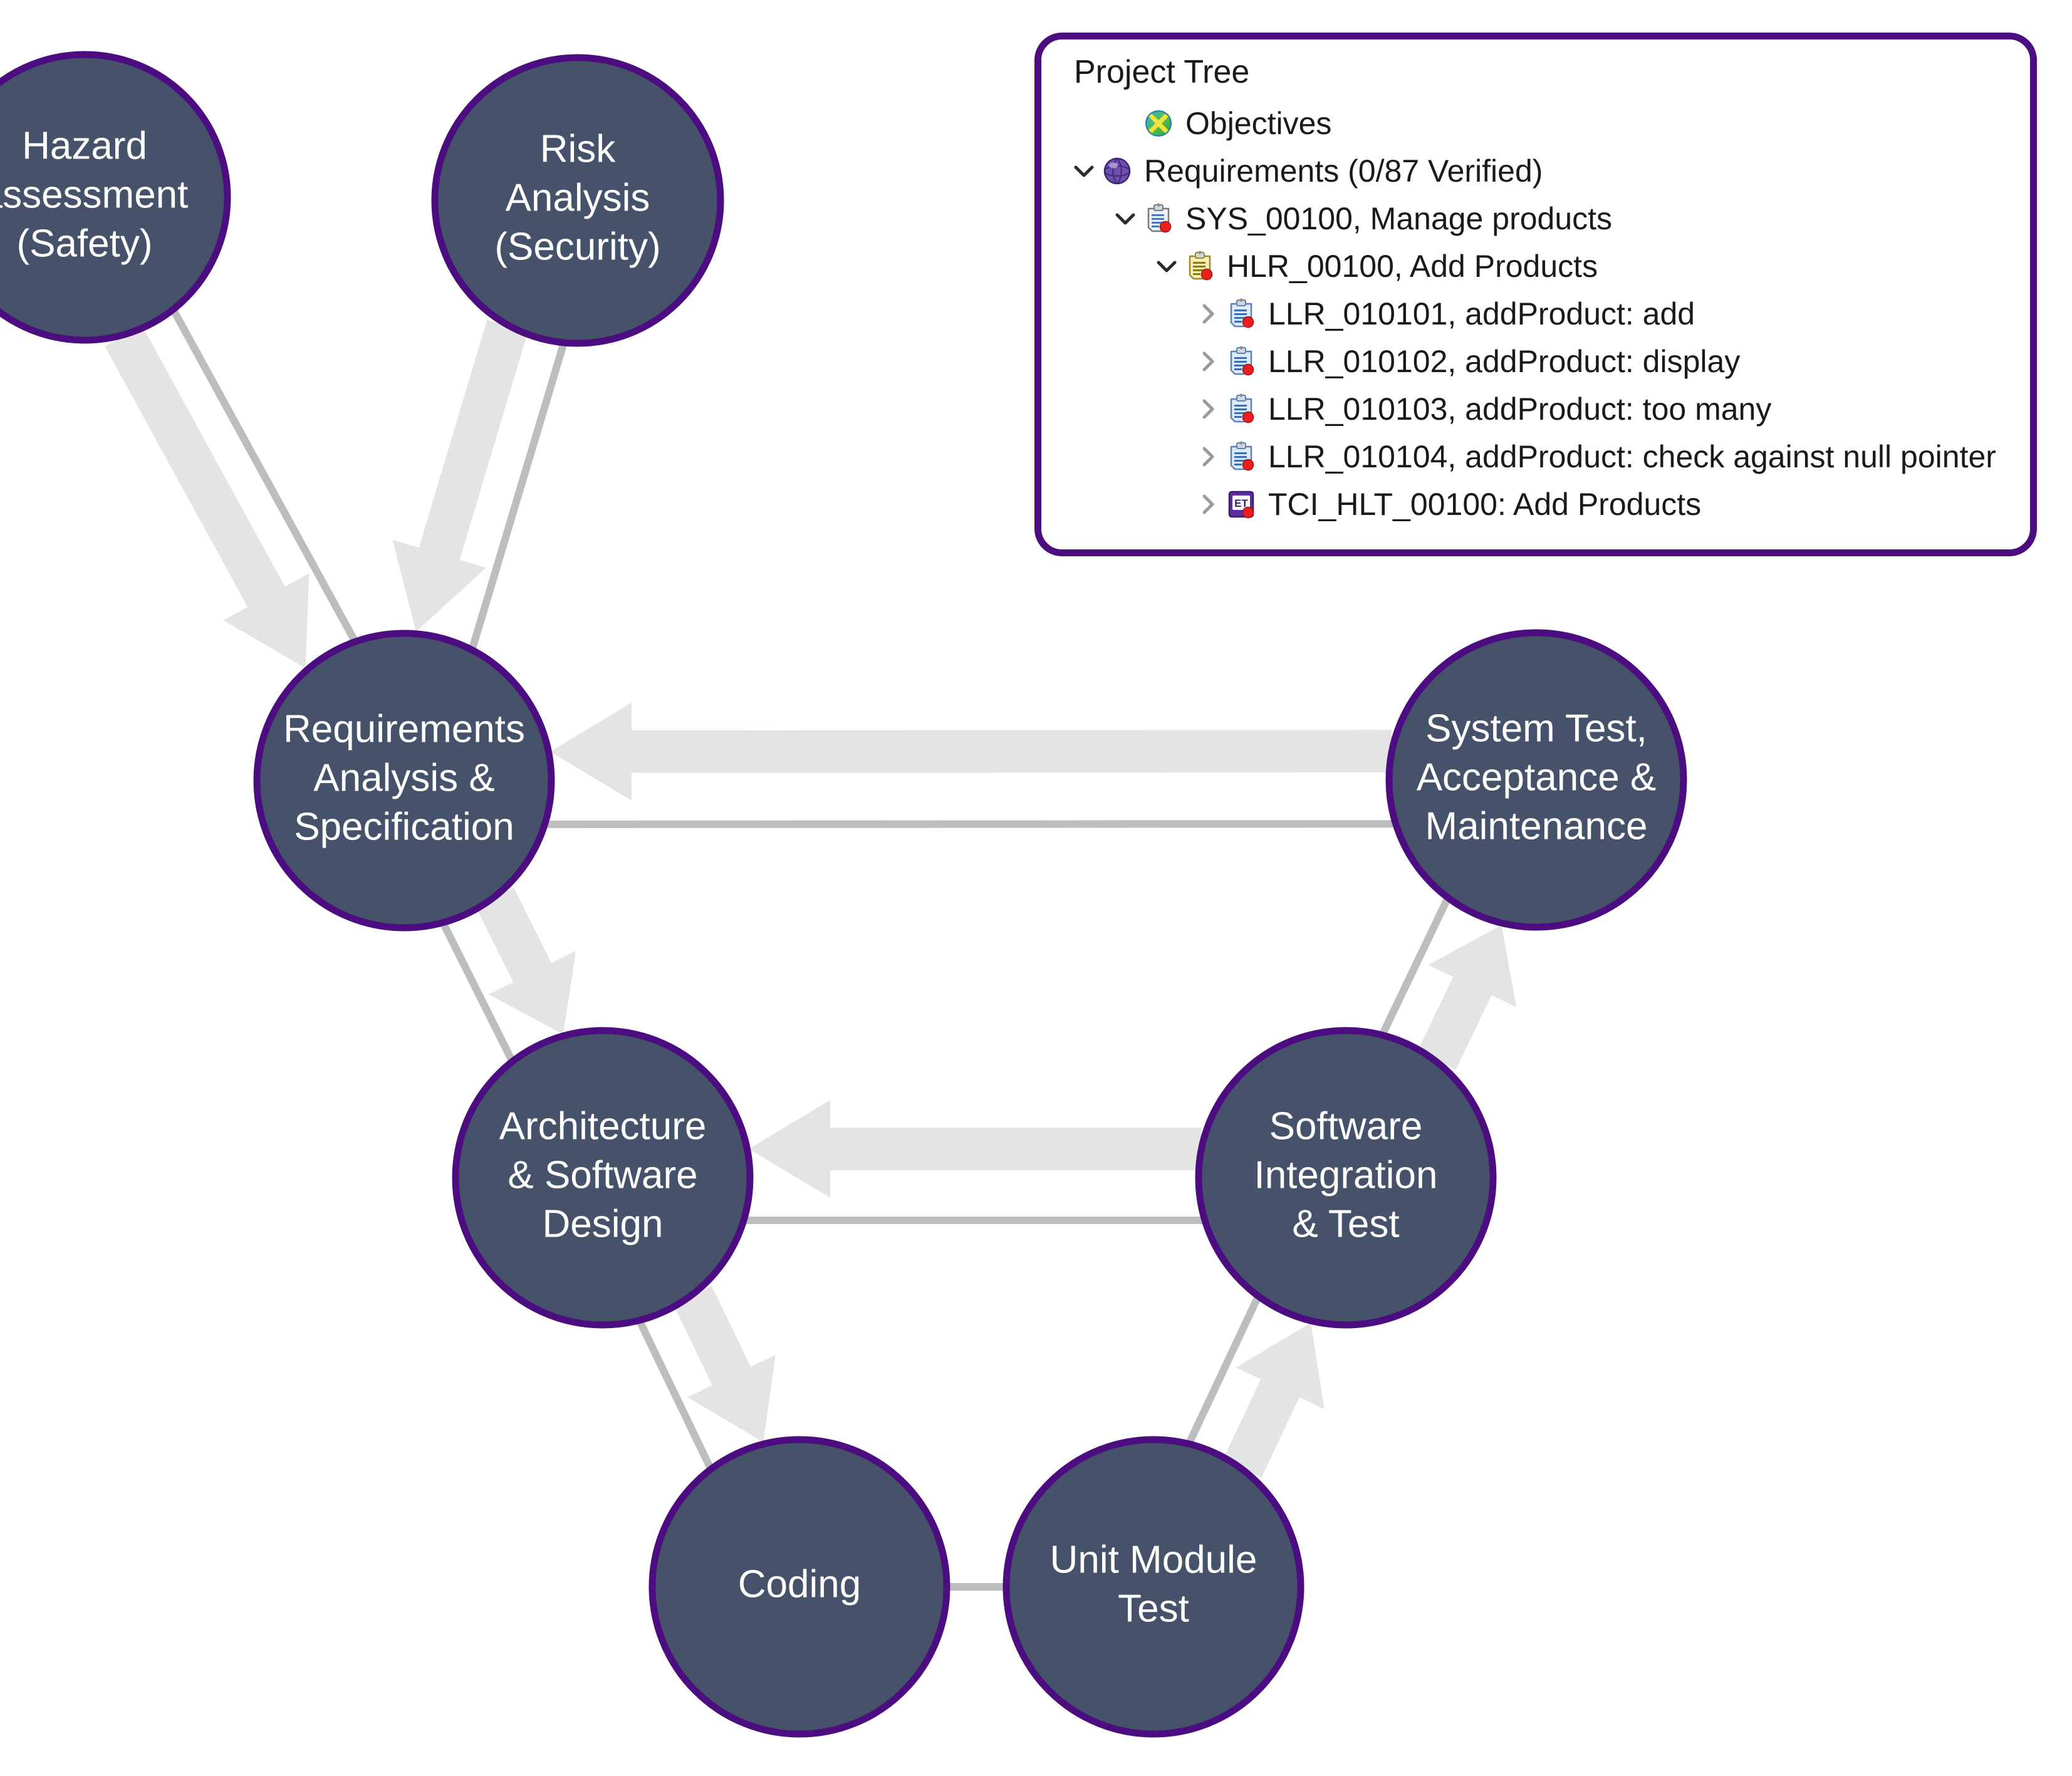 The width and height of the screenshot is (2072, 1776). What do you see at coordinates (1258, 123) in the screenshot?
I see `tree-item-label: Objectives` at bounding box center [1258, 123].